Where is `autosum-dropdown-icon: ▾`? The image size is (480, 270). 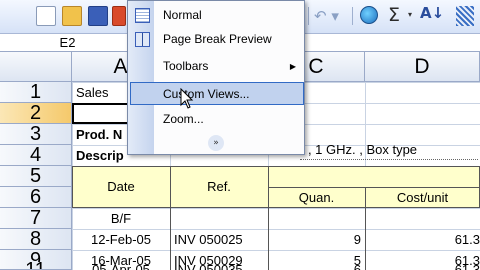
autosum-dropdown-icon: ▾ is located at coordinates (410, 14).